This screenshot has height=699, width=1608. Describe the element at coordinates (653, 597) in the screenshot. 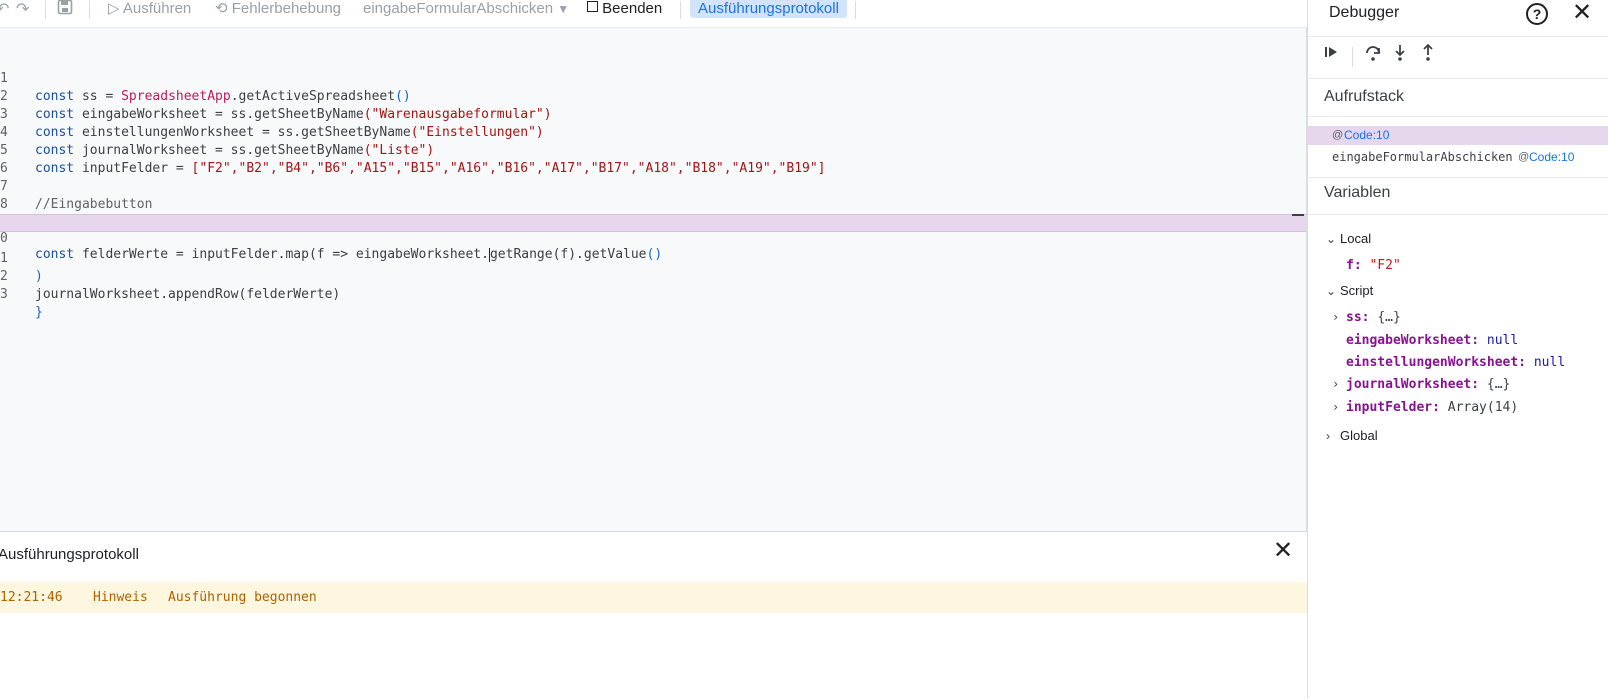

I see `log-row: 12:21:46 Hinweis Ausführung begonnen` at that location.